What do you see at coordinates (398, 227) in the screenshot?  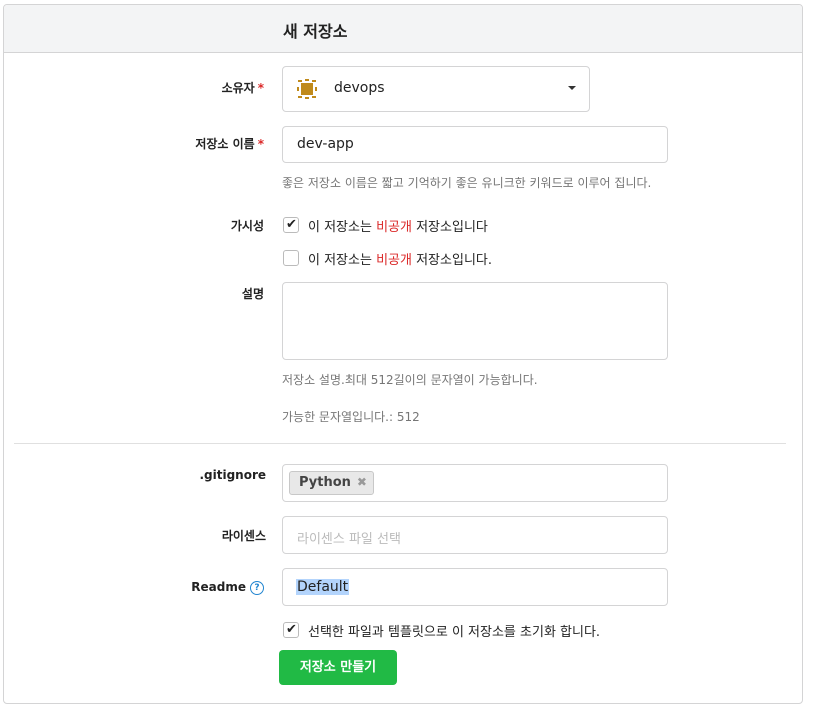 I see `visibility-option-1: 이 저장소는 비공개 저장소입니다` at bounding box center [398, 227].